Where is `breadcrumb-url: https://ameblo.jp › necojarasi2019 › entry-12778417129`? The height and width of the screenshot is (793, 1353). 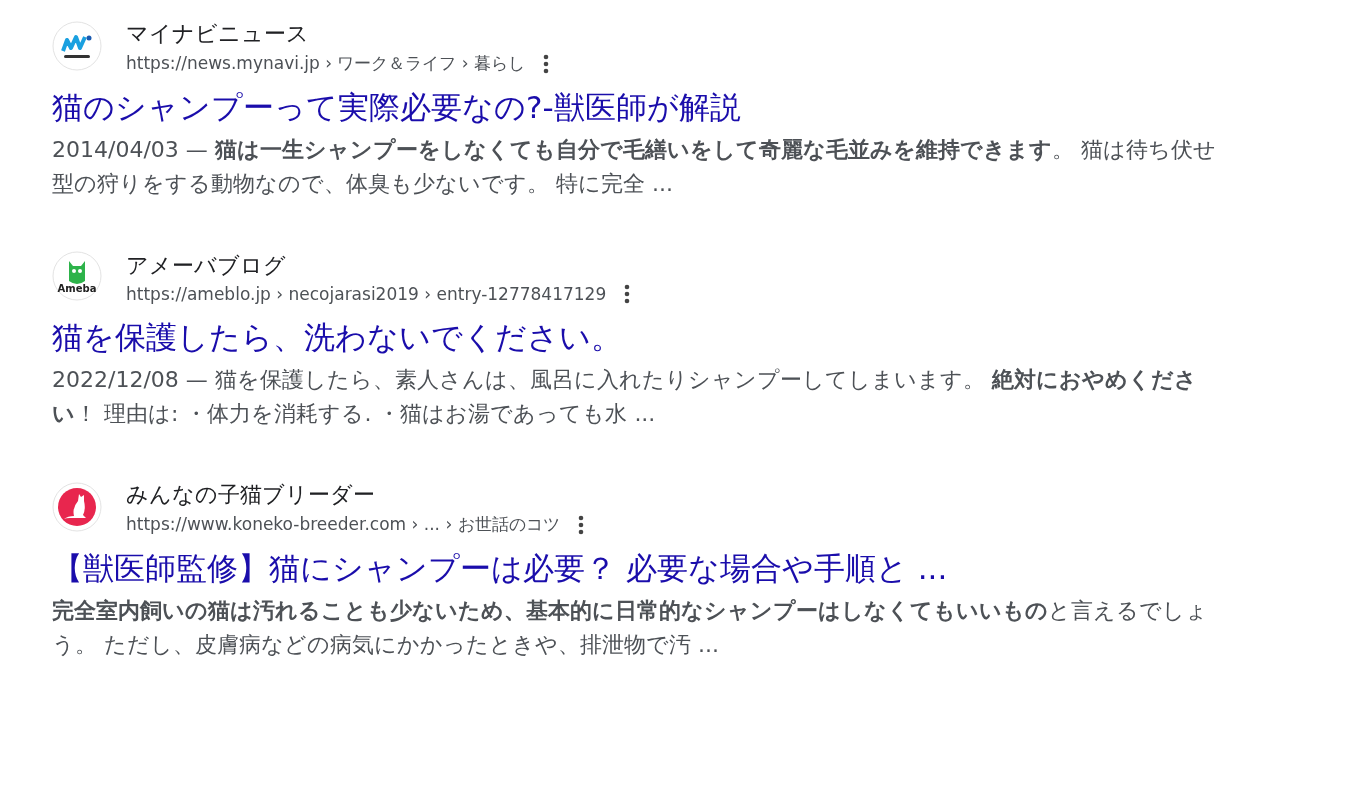
breadcrumb-url: https://ameblo.jp › necojarasi2019 › entry-12778417129 is located at coordinates (366, 294).